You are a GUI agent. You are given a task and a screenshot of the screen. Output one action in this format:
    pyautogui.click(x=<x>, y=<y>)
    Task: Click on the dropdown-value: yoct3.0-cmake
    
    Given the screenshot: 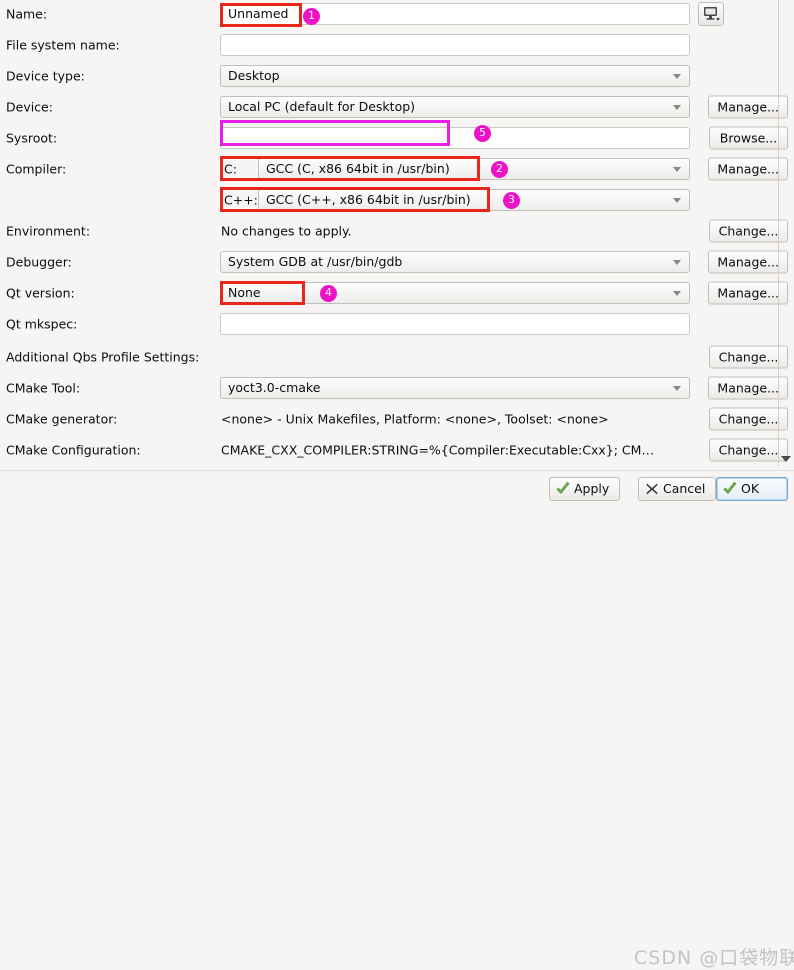 What is the action you would take?
    pyautogui.click(x=274, y=387)
    